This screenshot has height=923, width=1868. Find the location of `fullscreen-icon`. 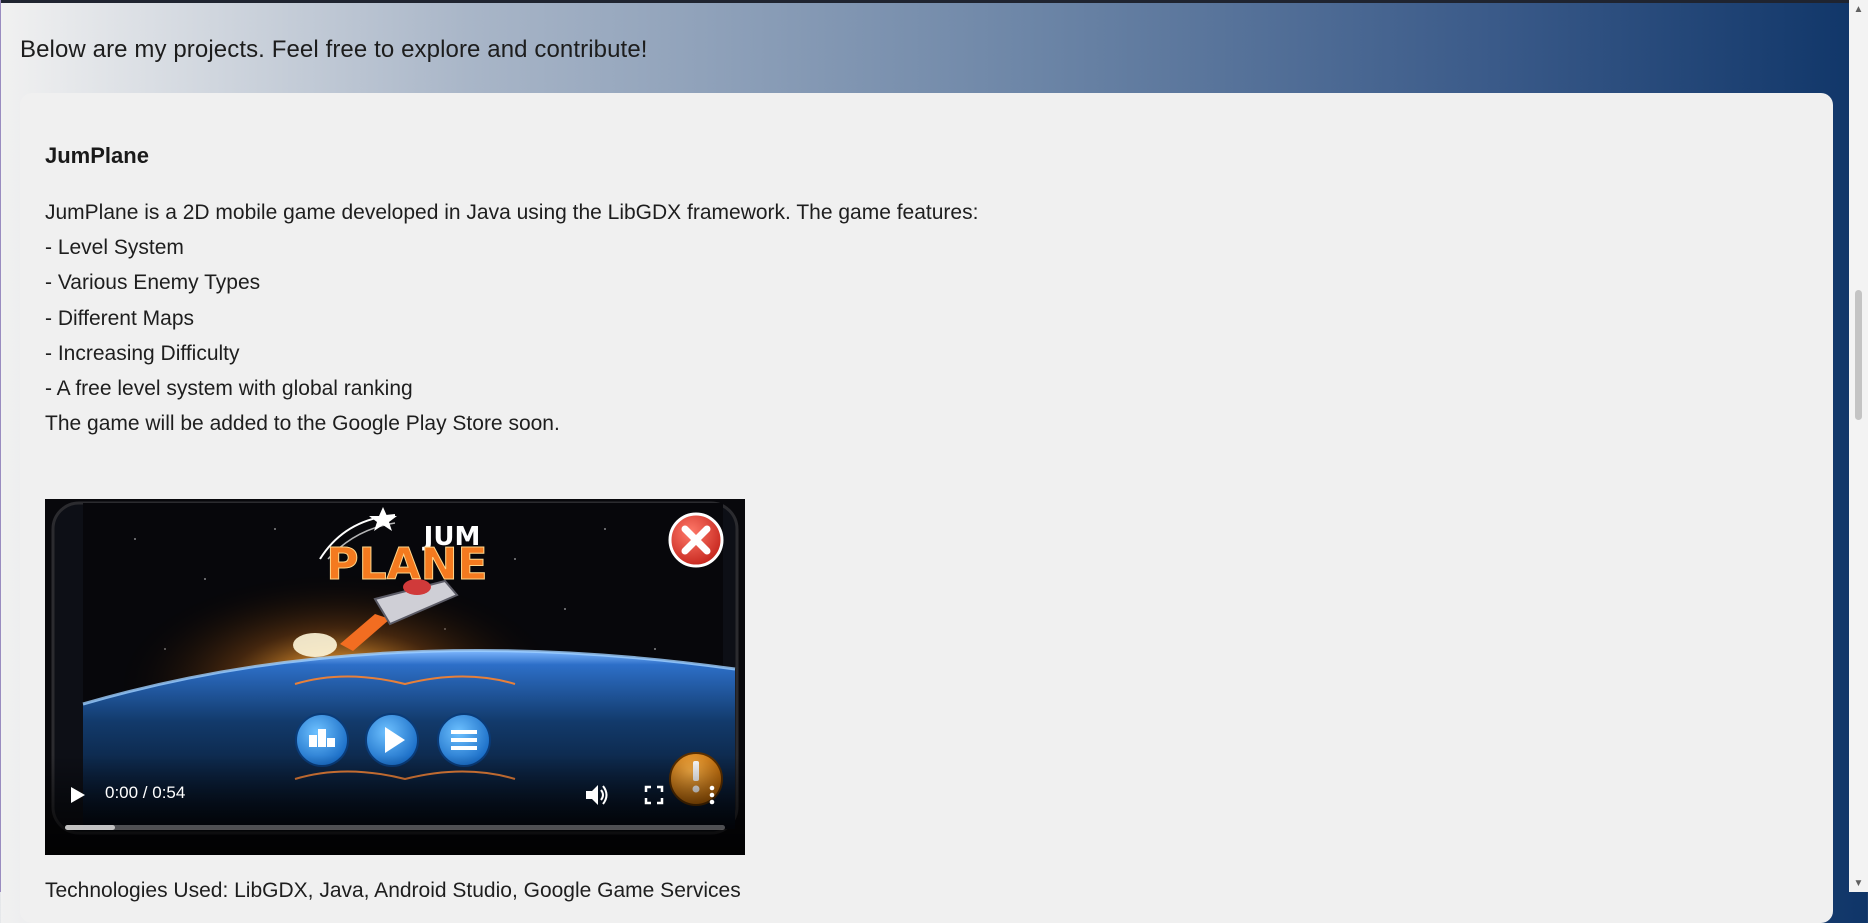

fullscreen-icon is located at coordinates (654, 795).